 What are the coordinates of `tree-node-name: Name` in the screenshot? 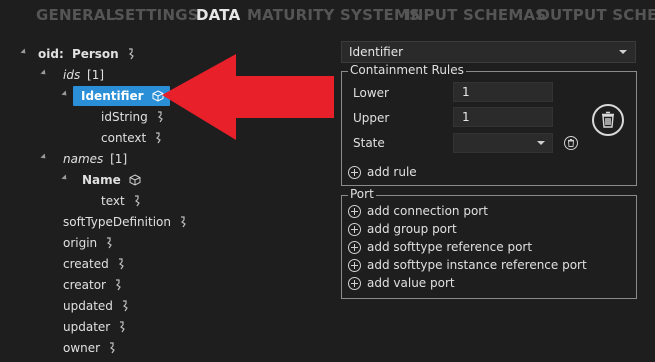 It's located at (111, 180).